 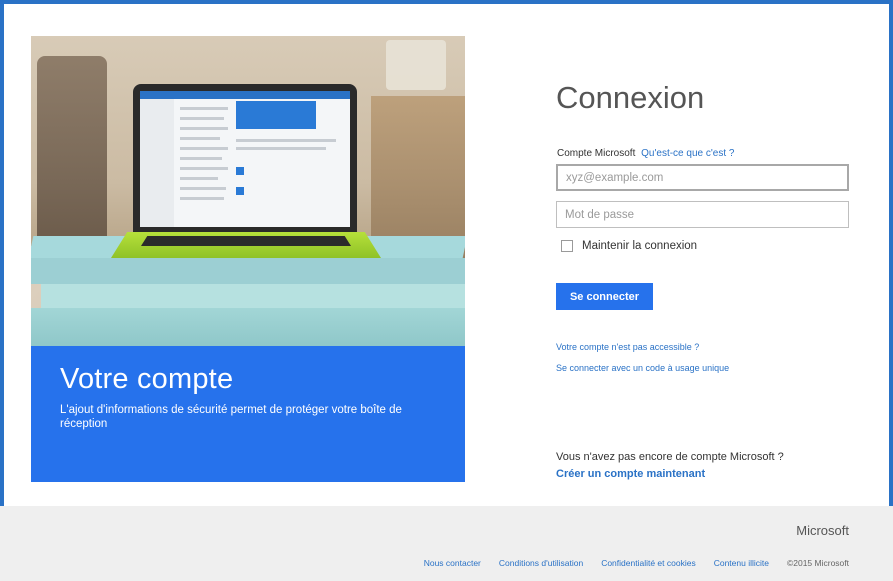 What do you see at coordinates (627, 347) in the screenshot?
I see `account-inaccessible-link: Votre compte n'est pas accessible ?` at bounding box center [627, 347].